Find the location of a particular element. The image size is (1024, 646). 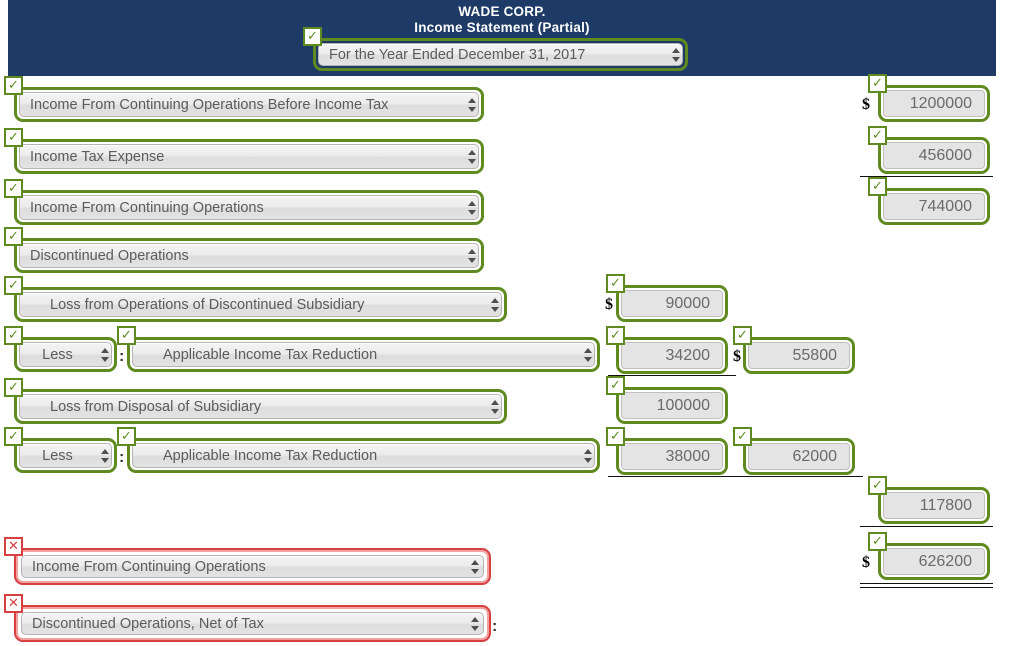

row-5-amount2-input: 55800 is located at coordinates (799, 355).